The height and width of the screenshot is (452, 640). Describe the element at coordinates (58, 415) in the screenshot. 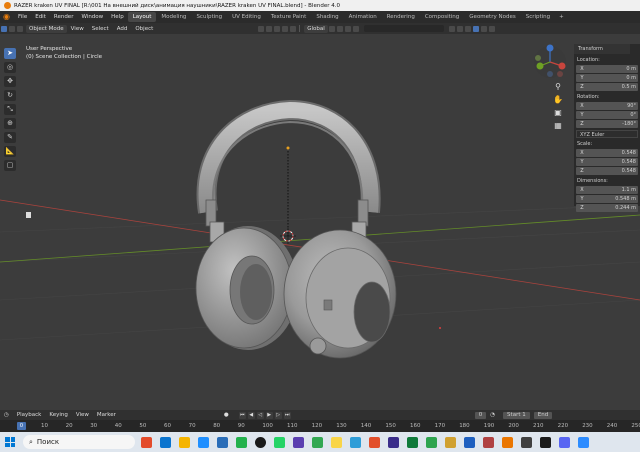

I see `timeline-menu-keying: Keying` at that location.